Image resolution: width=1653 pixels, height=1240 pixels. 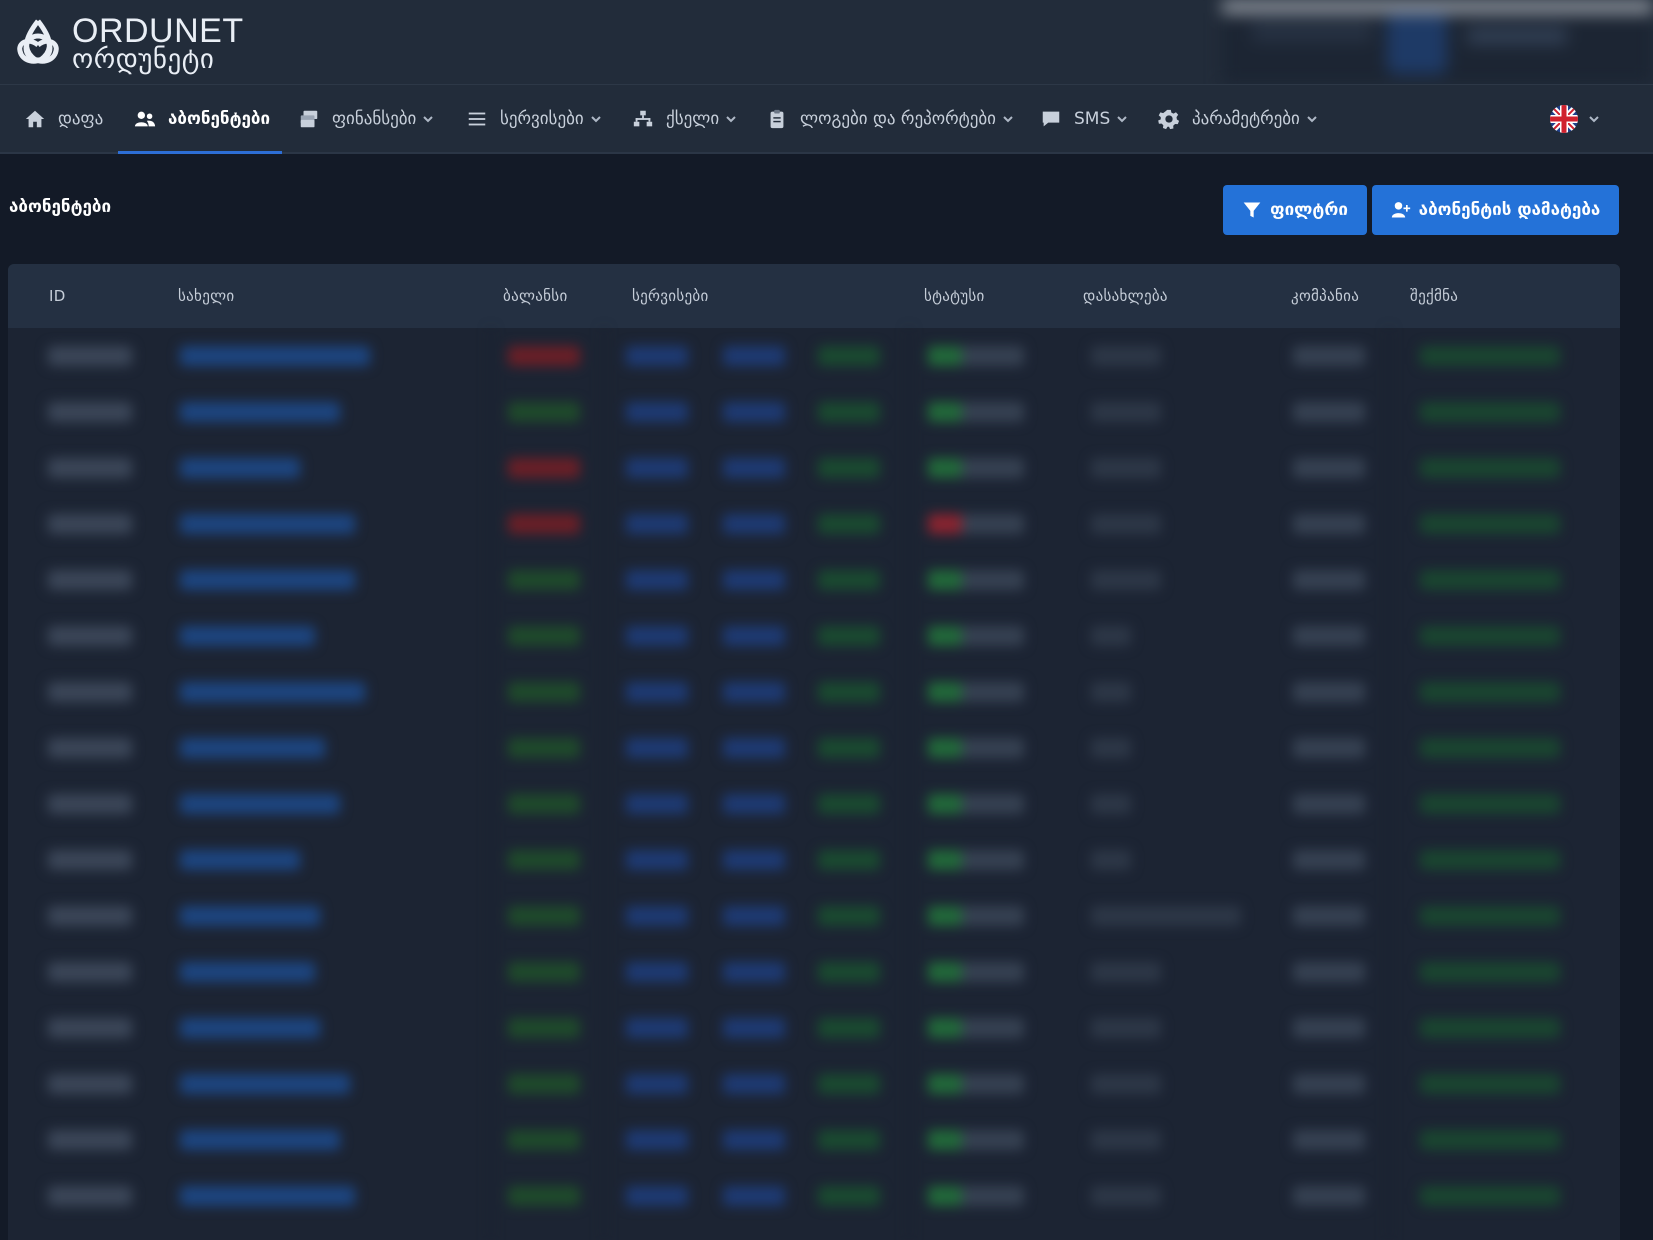 What do you see at coordinates (145, 119) in the screenshot?
I see `users-icon` at bounding box center [145, 119].